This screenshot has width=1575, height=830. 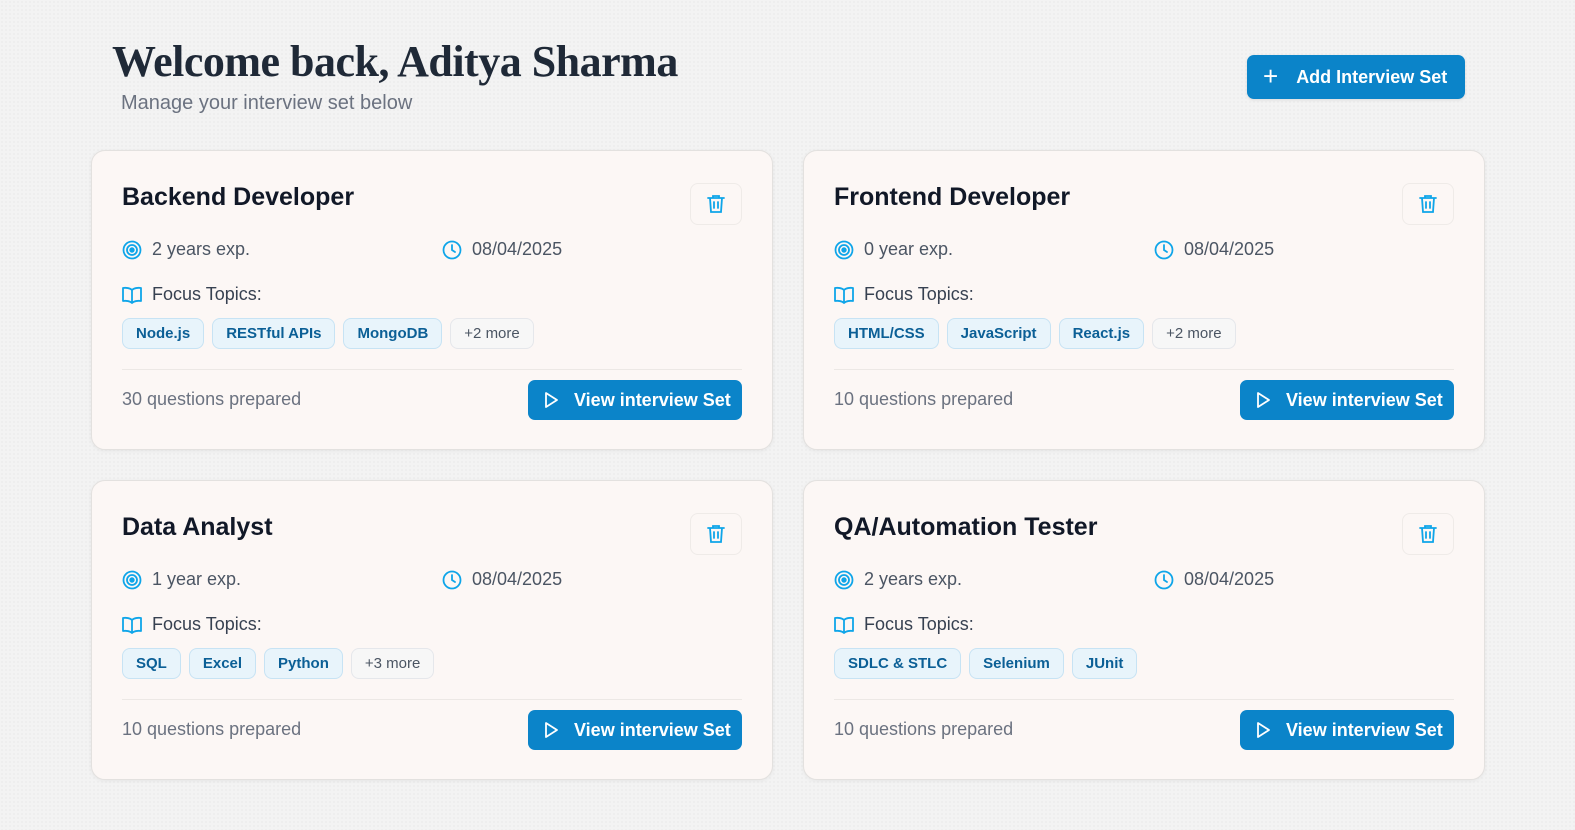 I want to click on topic-tag: SDLC & STLC, so click(x=898, y=663).